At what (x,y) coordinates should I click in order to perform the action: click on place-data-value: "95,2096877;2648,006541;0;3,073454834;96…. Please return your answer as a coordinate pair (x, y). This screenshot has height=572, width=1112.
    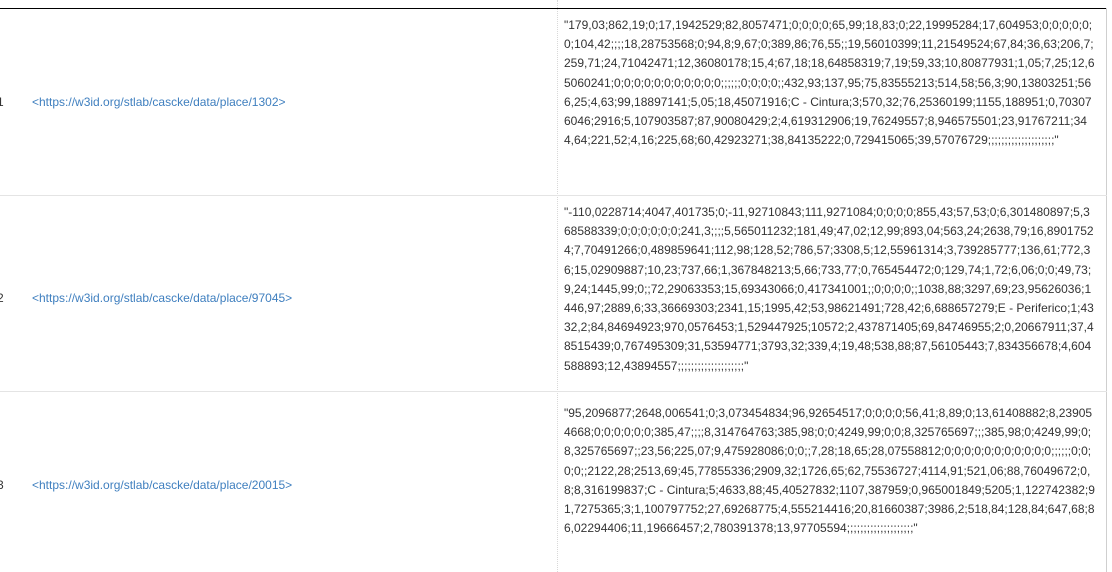
    Looking at the image, I should click on (829, 471).